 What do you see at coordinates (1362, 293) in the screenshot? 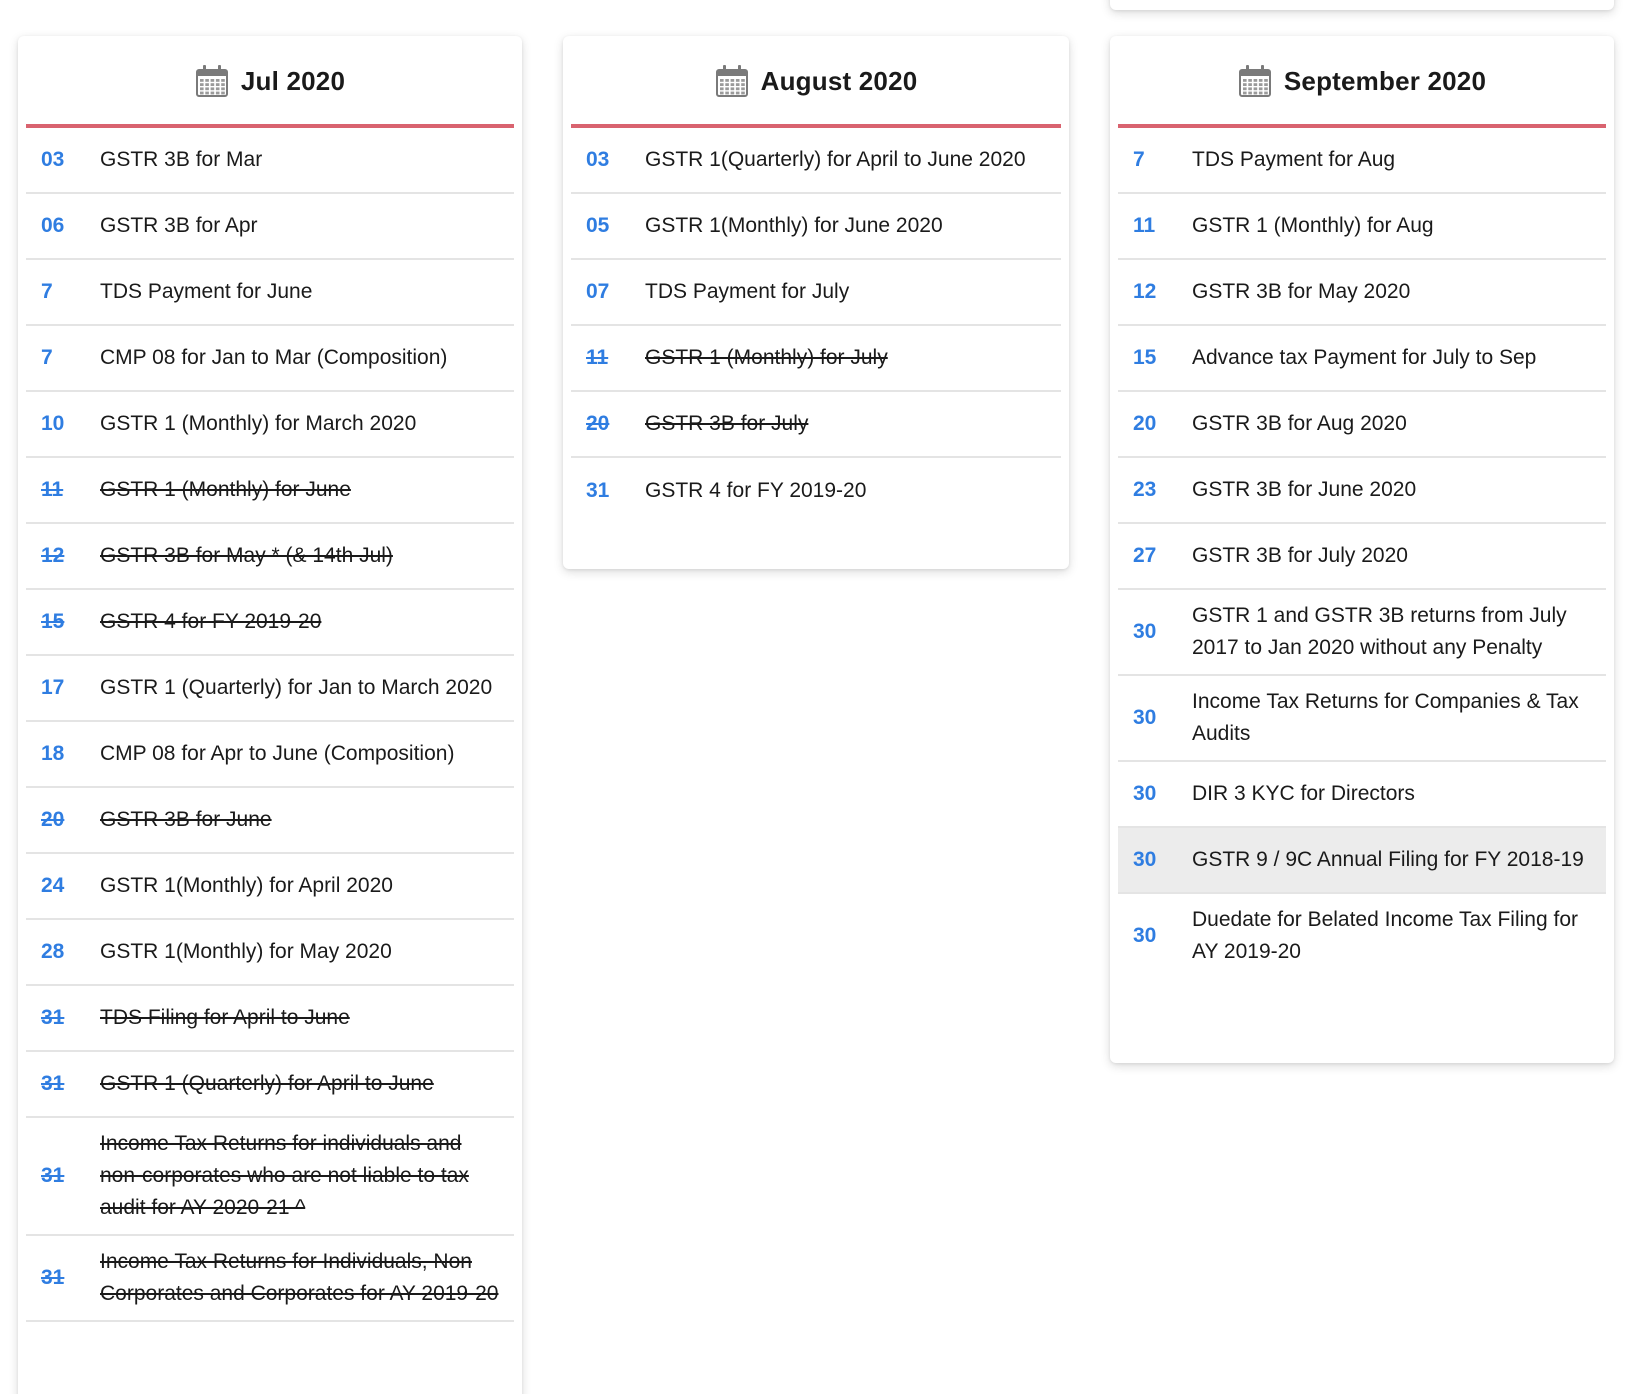
I see `due-date-row: 12 GSTR 3B for May 2020` at bounding box center [1362, 293].